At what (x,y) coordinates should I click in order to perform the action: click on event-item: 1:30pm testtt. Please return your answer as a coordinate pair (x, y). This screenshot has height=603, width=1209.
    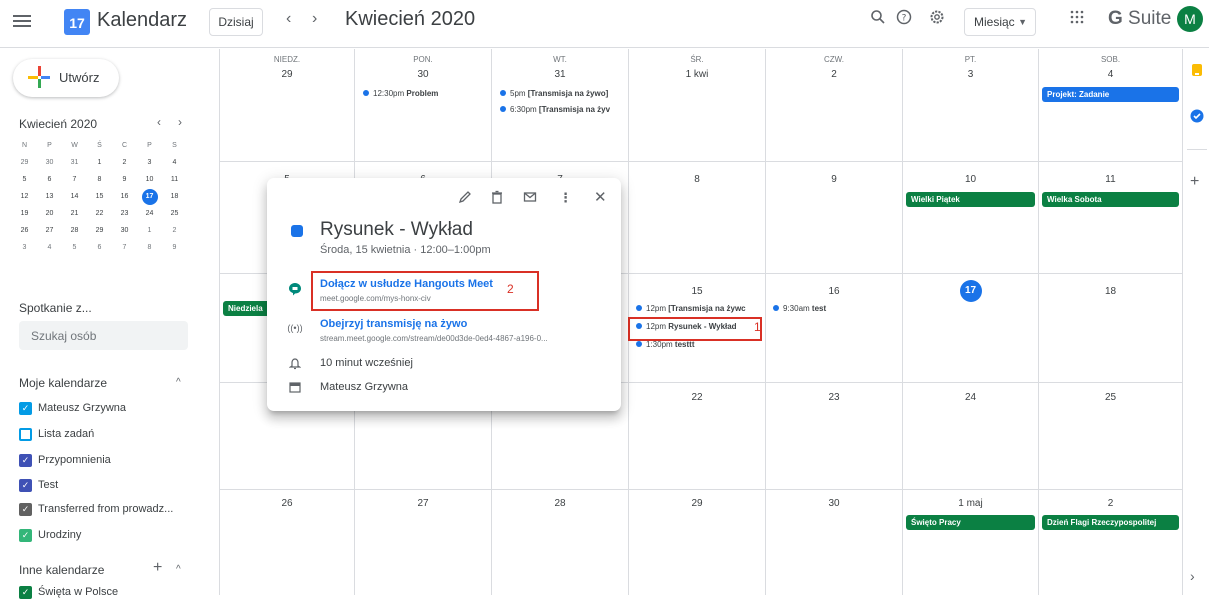
    Looking at the image, I should click on (698, 347).